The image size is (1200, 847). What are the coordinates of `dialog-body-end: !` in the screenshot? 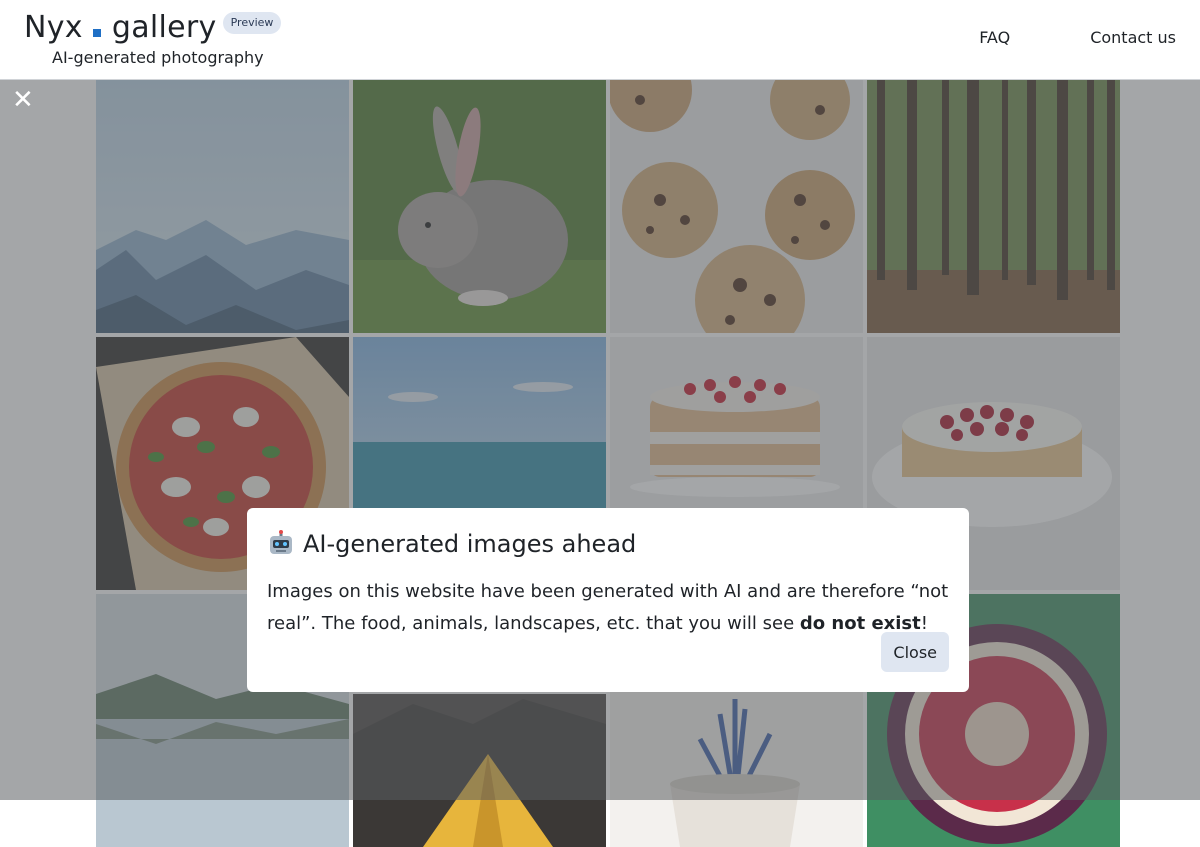 It's located at (924, 623).